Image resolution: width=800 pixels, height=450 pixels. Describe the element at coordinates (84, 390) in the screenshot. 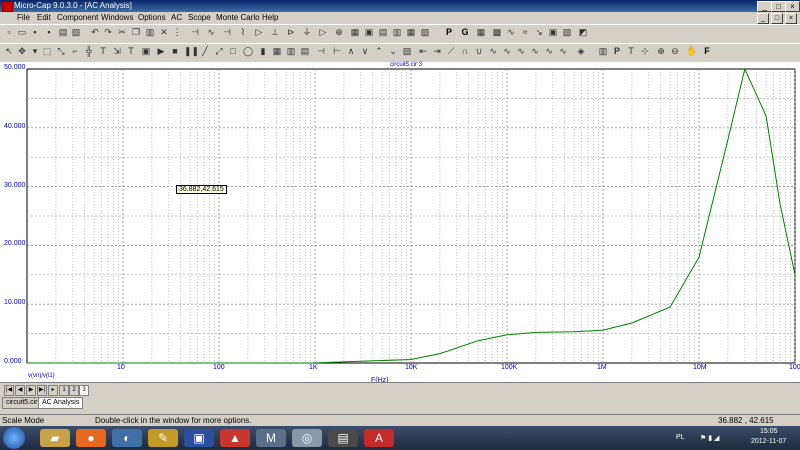

I see `page-tab-3: 3` at that location.